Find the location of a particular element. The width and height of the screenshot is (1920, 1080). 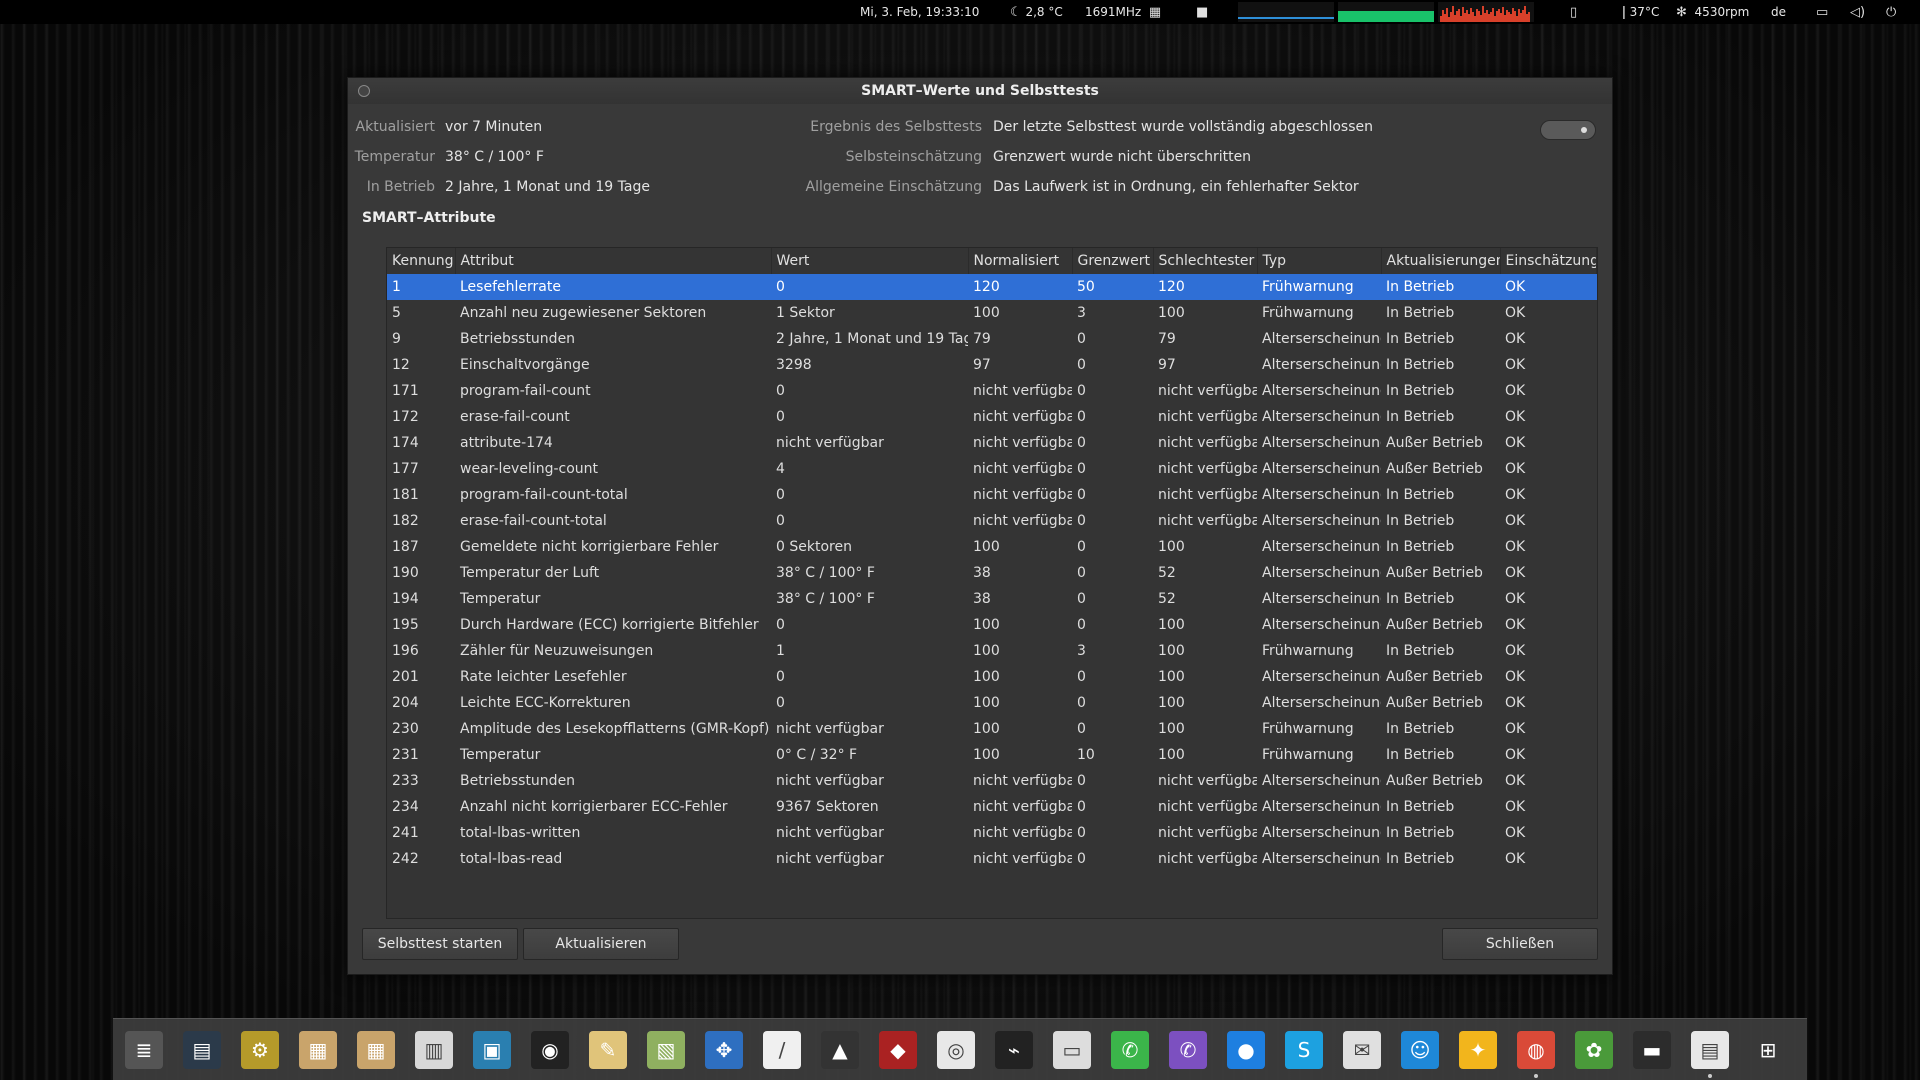

system-tools-icon: ⚙ is located at coordinates (260, 1049).